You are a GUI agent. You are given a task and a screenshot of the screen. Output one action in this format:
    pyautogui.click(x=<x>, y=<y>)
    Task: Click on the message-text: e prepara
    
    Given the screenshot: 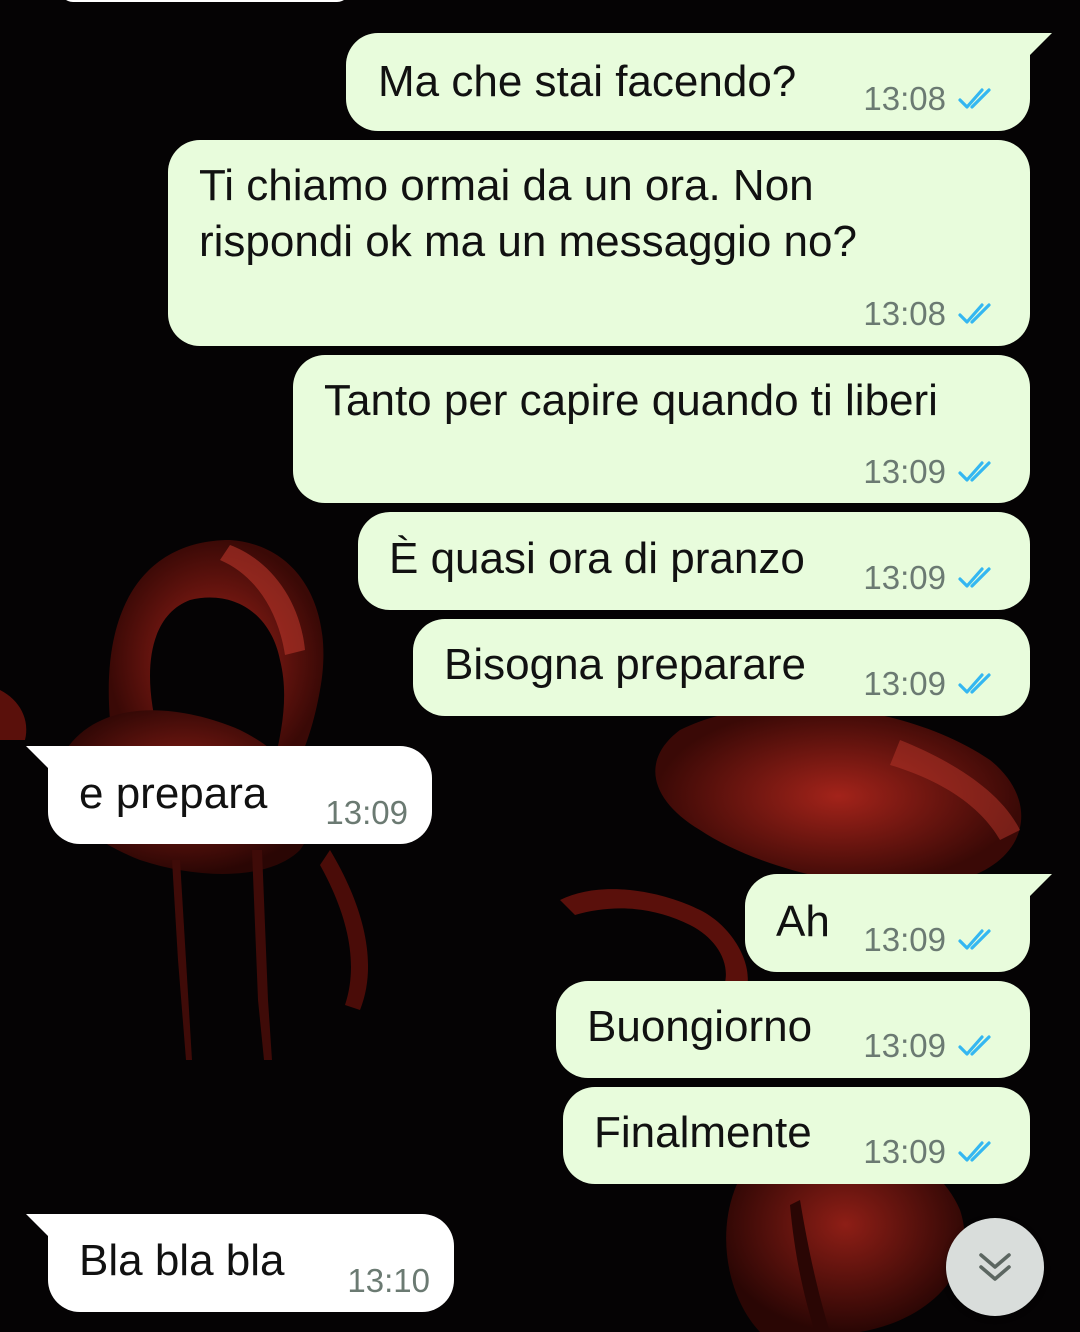 What is the action you would take?
    pyautogui.click(x=173, y=793)
    